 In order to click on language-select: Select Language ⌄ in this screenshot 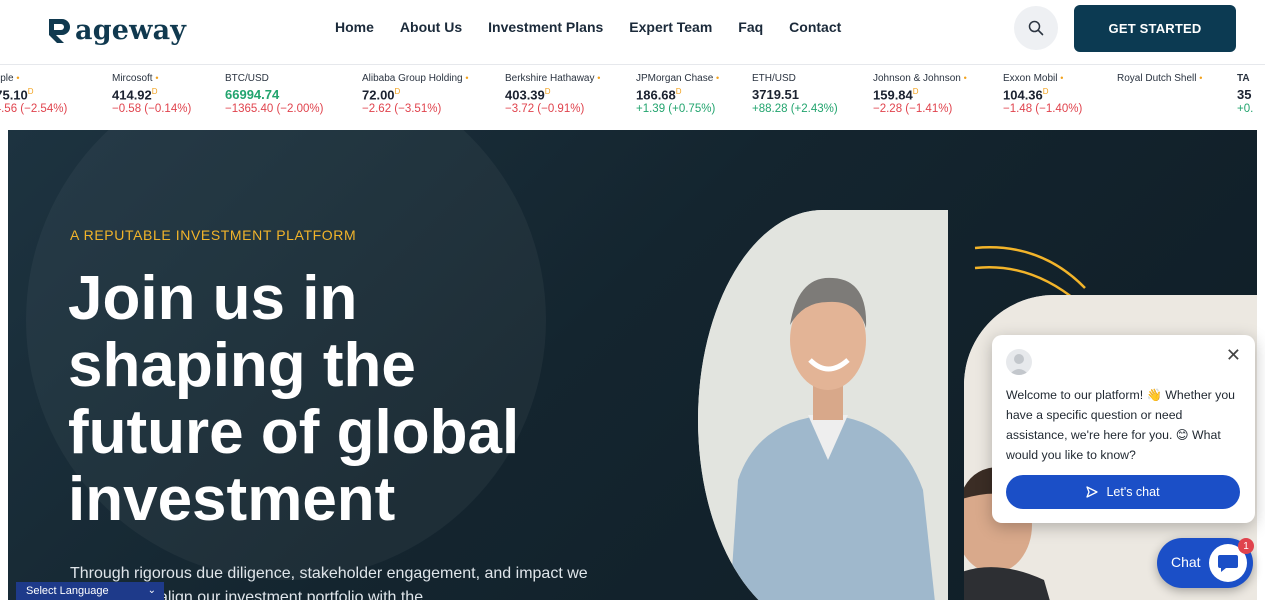, I will do `click(90, 591)`.